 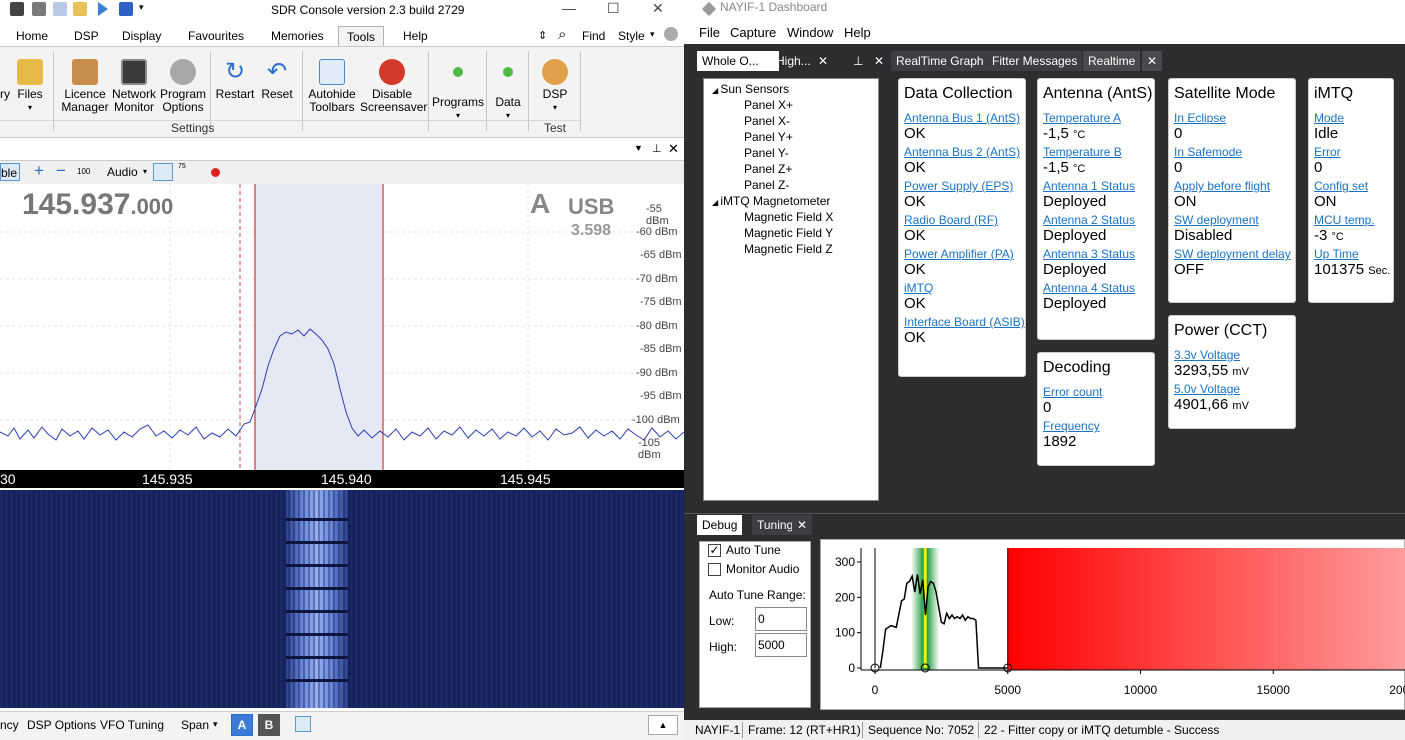 What do you see at coordinates (879, 61) in the screenshot?
I see `pane-close-icon: ✕` at bounding box center [879, 61].